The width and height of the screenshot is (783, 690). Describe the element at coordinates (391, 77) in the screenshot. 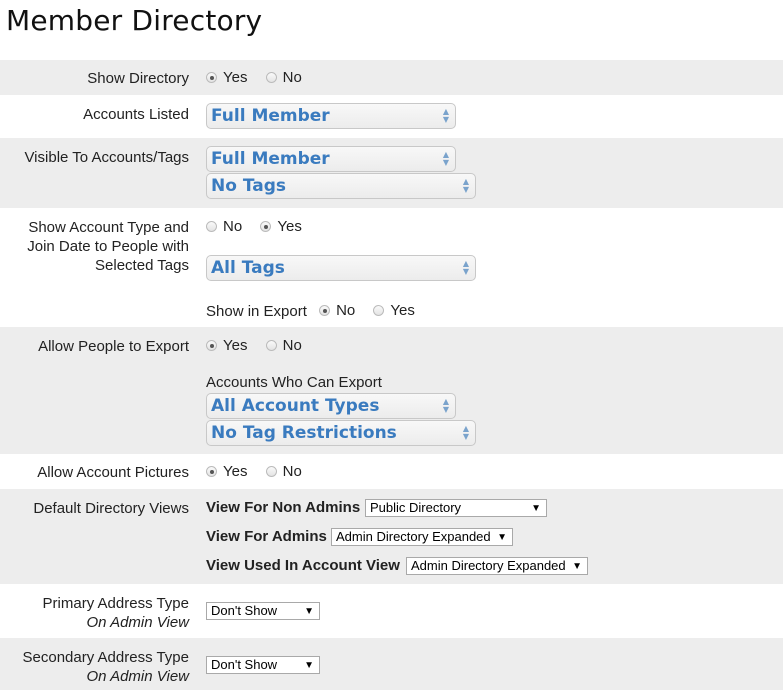

I see `row-show-directory: Show Directory Yes No` at that location.